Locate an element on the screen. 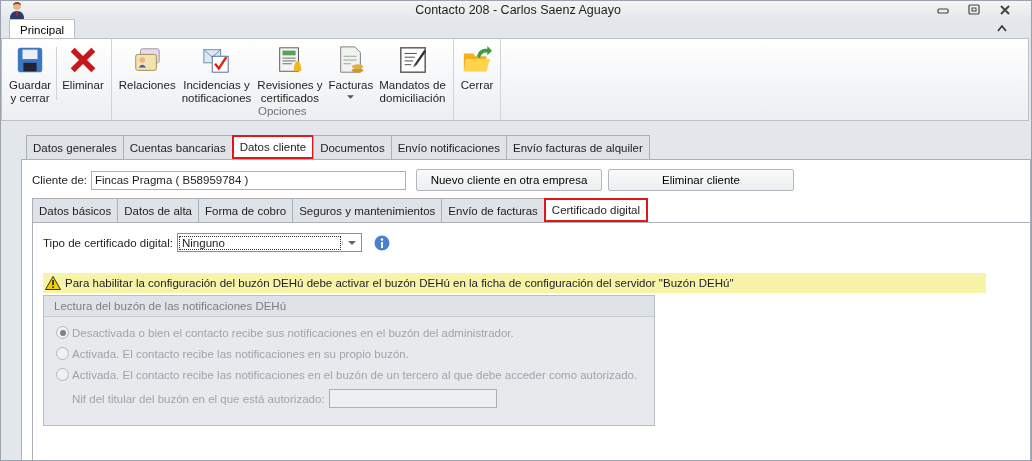 The width and height of the screenshot is (1032, 461). ribbon-button: Revisiones y certificados is located at coordinates (290, 72).